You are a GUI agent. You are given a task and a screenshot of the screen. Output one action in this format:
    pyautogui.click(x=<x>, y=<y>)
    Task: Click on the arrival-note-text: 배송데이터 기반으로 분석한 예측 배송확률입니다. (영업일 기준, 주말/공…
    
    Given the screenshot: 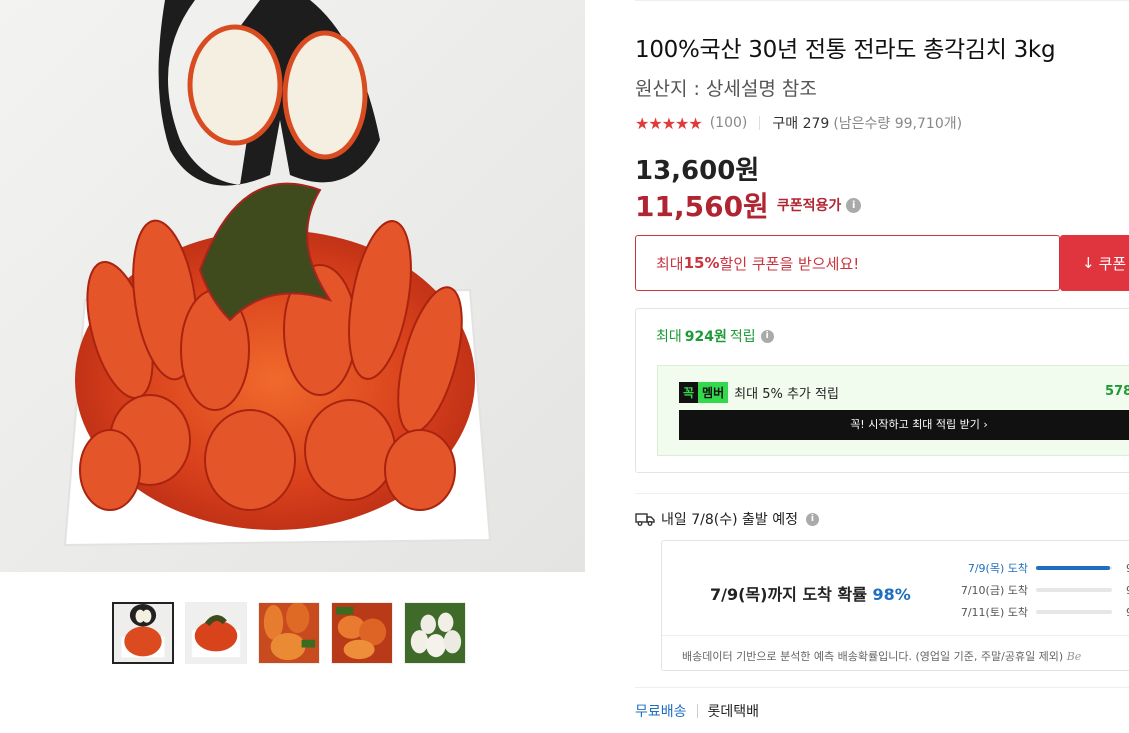 What is the action you would take?
    pyautogui.click(x=873, y=656)
    